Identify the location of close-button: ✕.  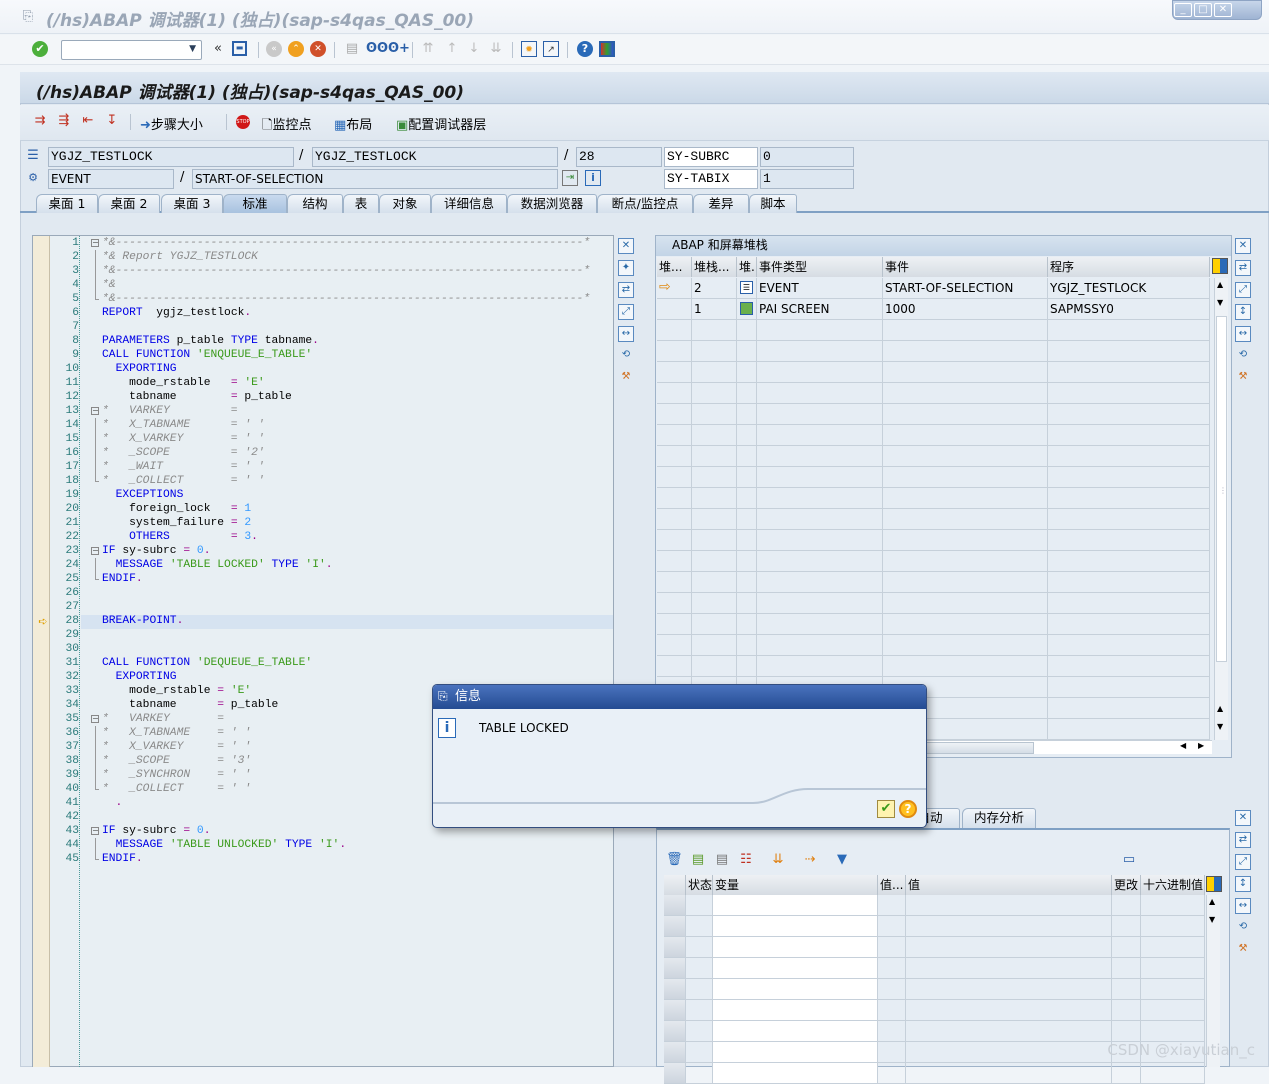
(1223, 10).